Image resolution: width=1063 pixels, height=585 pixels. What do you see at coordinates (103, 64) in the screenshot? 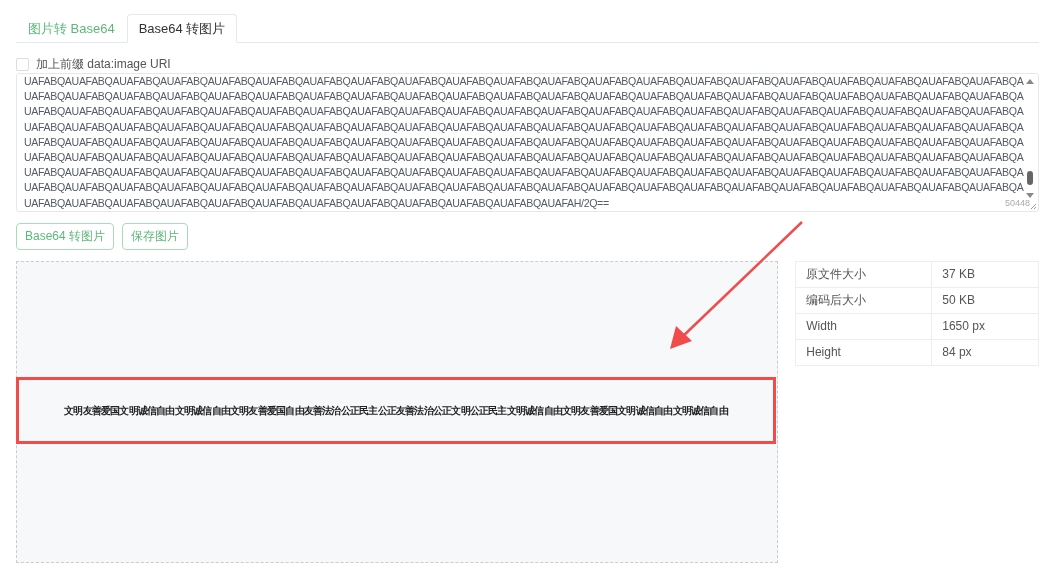
I see `checkbox-label: 加上前缀 data:image URI` at bounding box center [103, 64].